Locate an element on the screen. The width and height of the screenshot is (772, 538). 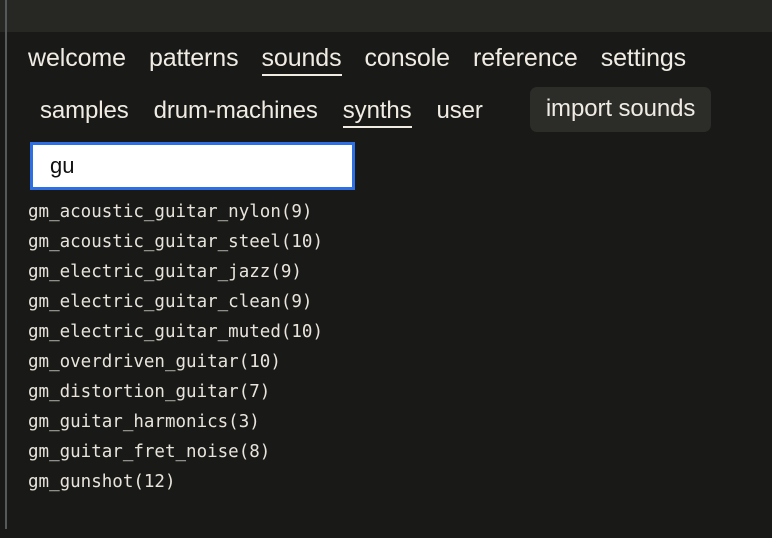
list-item: gm_overdriven_guitar(10) is located at coordinates (400, 362).